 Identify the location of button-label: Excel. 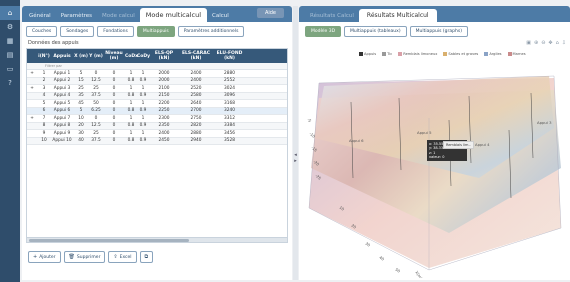
(125, 257).